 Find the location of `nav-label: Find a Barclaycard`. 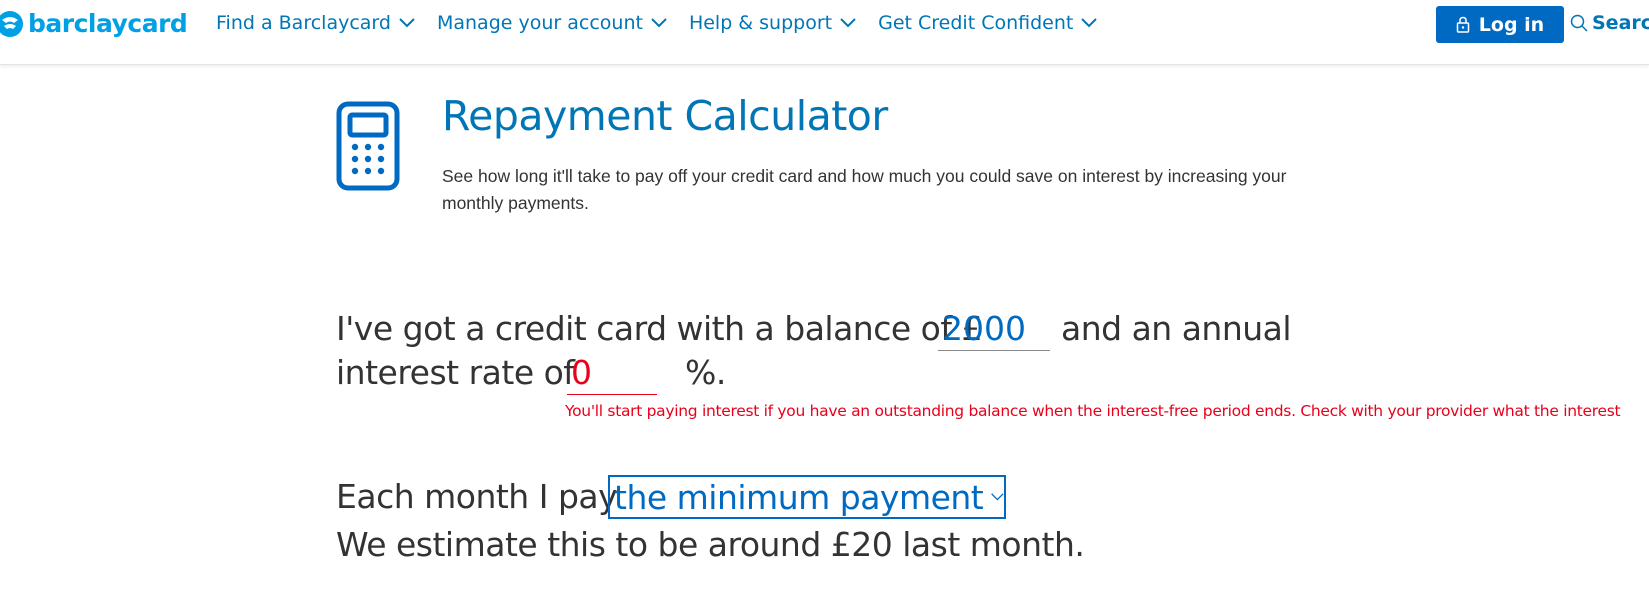

nav-label: Find a Barclaycard is located at coordinates (303, 23).